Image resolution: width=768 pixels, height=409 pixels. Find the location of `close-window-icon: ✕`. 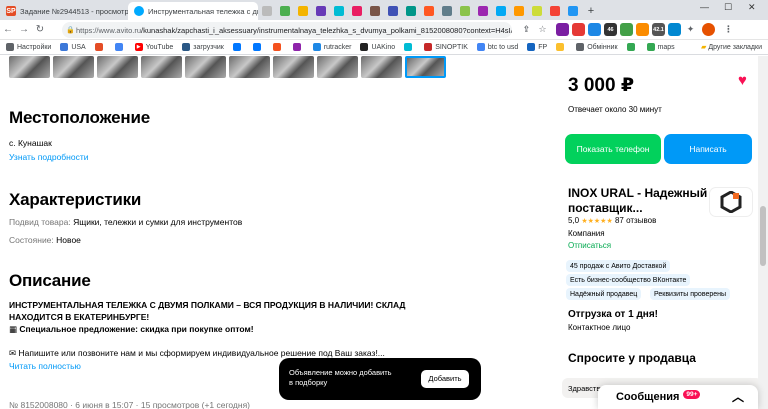

close-window-icon: ✕ is located at coordinates (752, 7).